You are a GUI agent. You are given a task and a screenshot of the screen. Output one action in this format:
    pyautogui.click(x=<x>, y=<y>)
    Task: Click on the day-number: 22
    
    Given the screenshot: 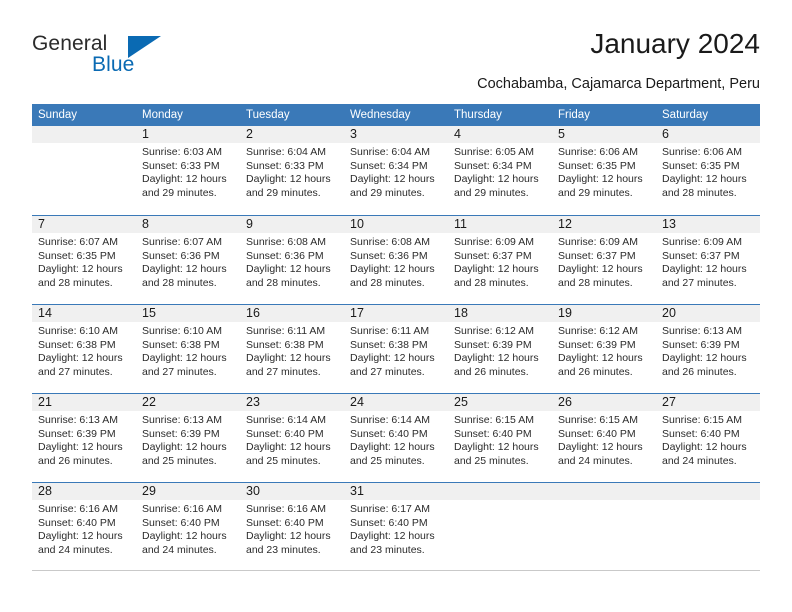 What is the action you would take?
    pyautogui.click(x=188, y=402)
    